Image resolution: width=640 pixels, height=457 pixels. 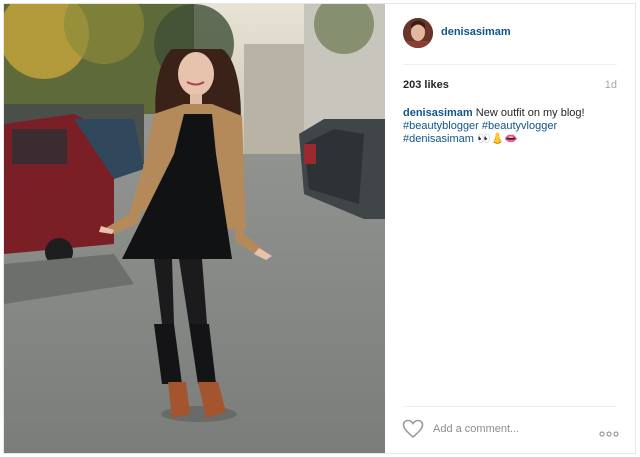 I want to click on hashtag-link: #denisasimam, so click(x=438, y=139).